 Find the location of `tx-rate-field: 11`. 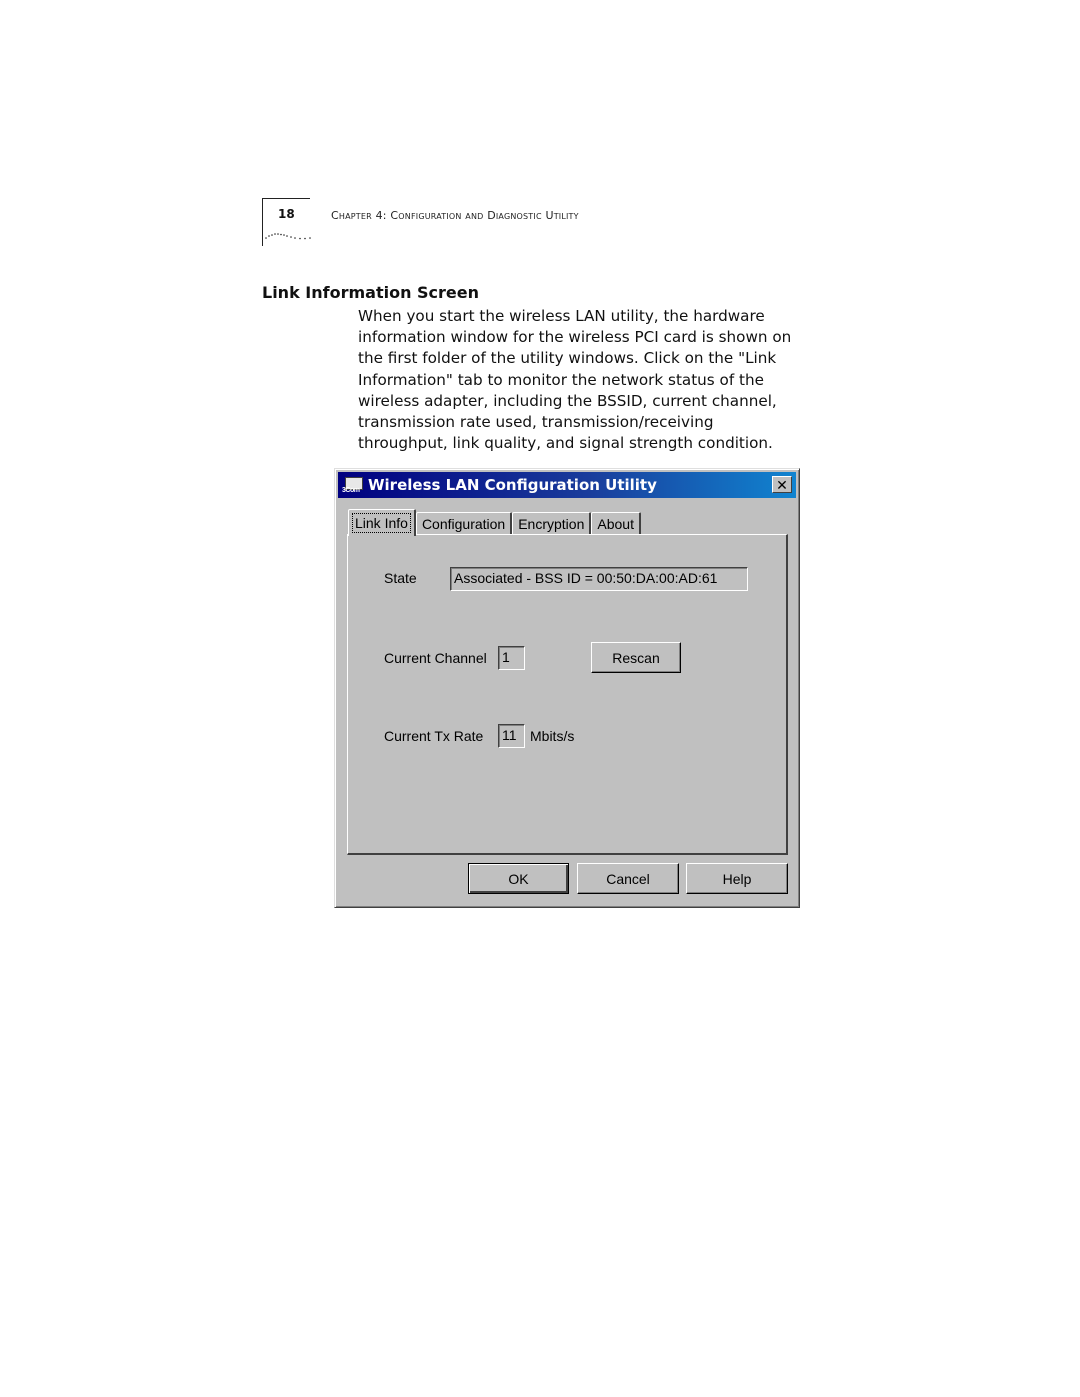

tx-rate-field: 11 is located at coordinates (511, 736).